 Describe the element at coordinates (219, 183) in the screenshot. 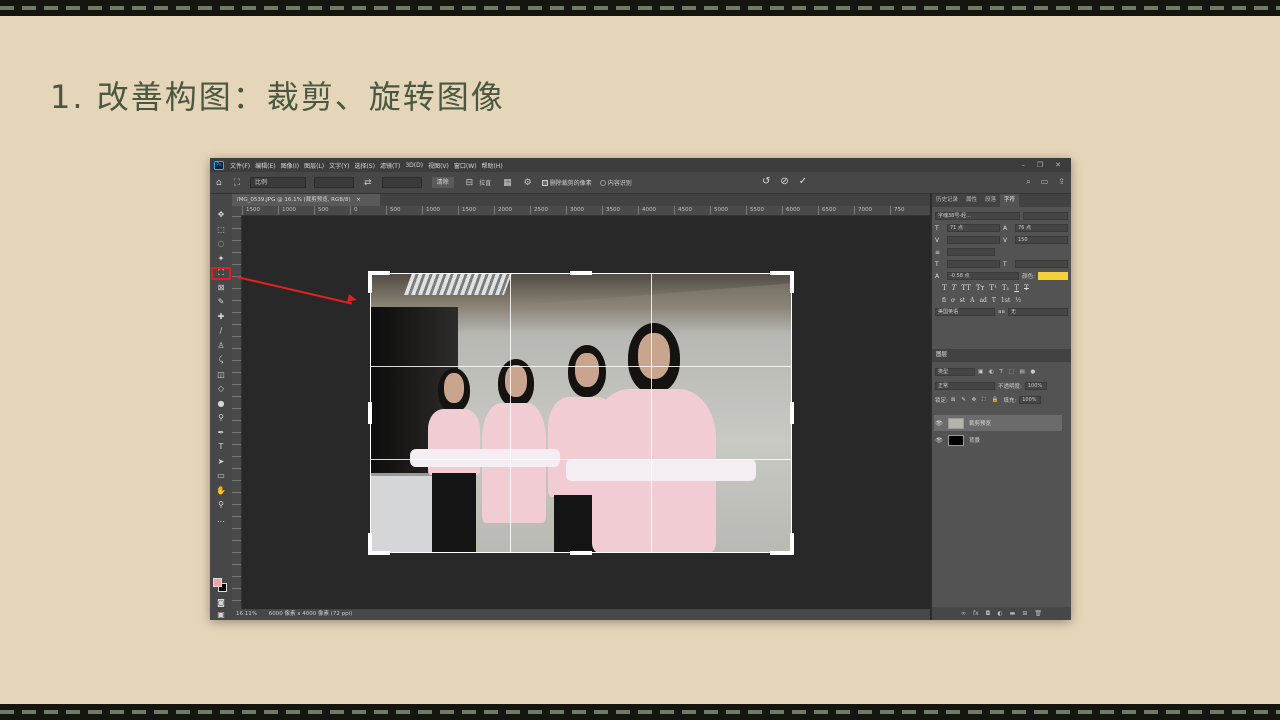

I see `home-icon: ⌂` at that location.